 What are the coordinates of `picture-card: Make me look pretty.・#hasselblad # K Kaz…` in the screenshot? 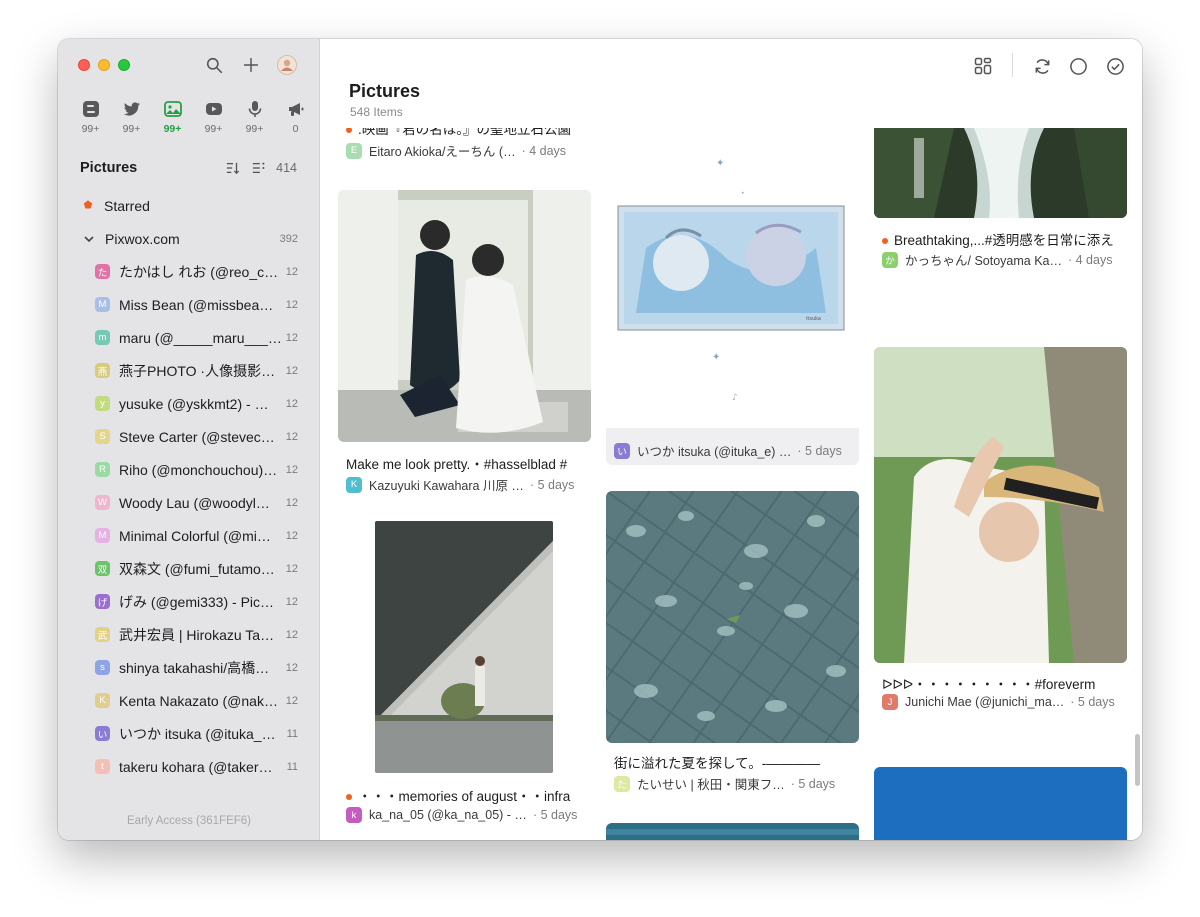 It's located at (464, 345).